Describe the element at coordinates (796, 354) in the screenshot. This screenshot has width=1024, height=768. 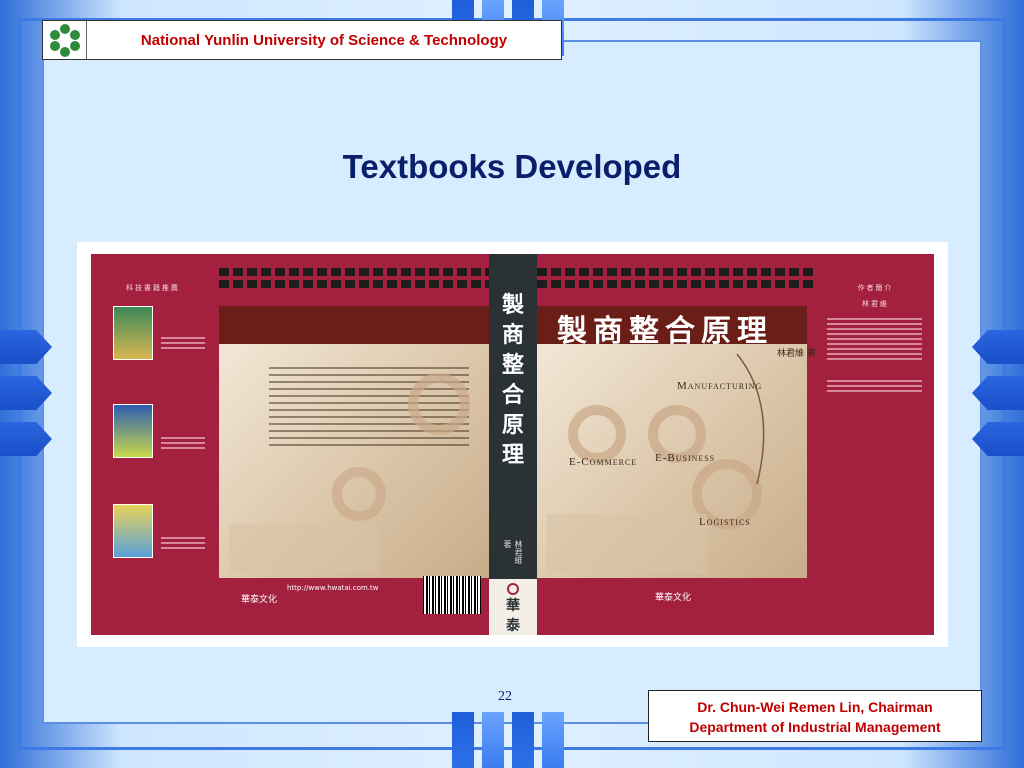
I see `front-cover-author: 林君維 著` at that location.